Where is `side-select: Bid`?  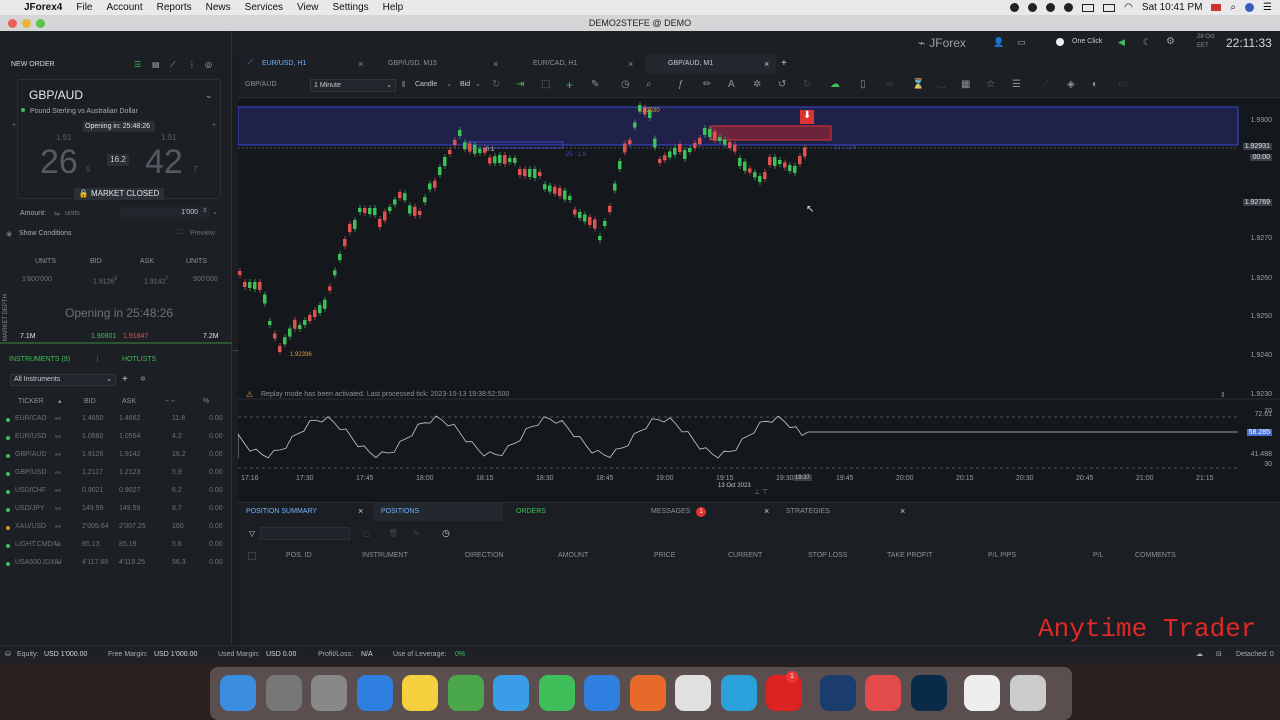 side-select: Bid is located at coordinates (465, 84).